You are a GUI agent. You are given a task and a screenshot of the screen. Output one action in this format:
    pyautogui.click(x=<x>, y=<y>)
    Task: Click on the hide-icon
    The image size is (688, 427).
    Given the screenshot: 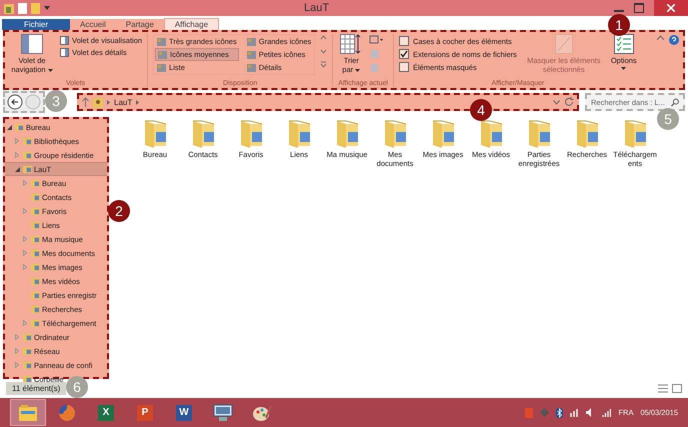 What is the action you would take?
    pyautogui.click(x=563, y=44)
    